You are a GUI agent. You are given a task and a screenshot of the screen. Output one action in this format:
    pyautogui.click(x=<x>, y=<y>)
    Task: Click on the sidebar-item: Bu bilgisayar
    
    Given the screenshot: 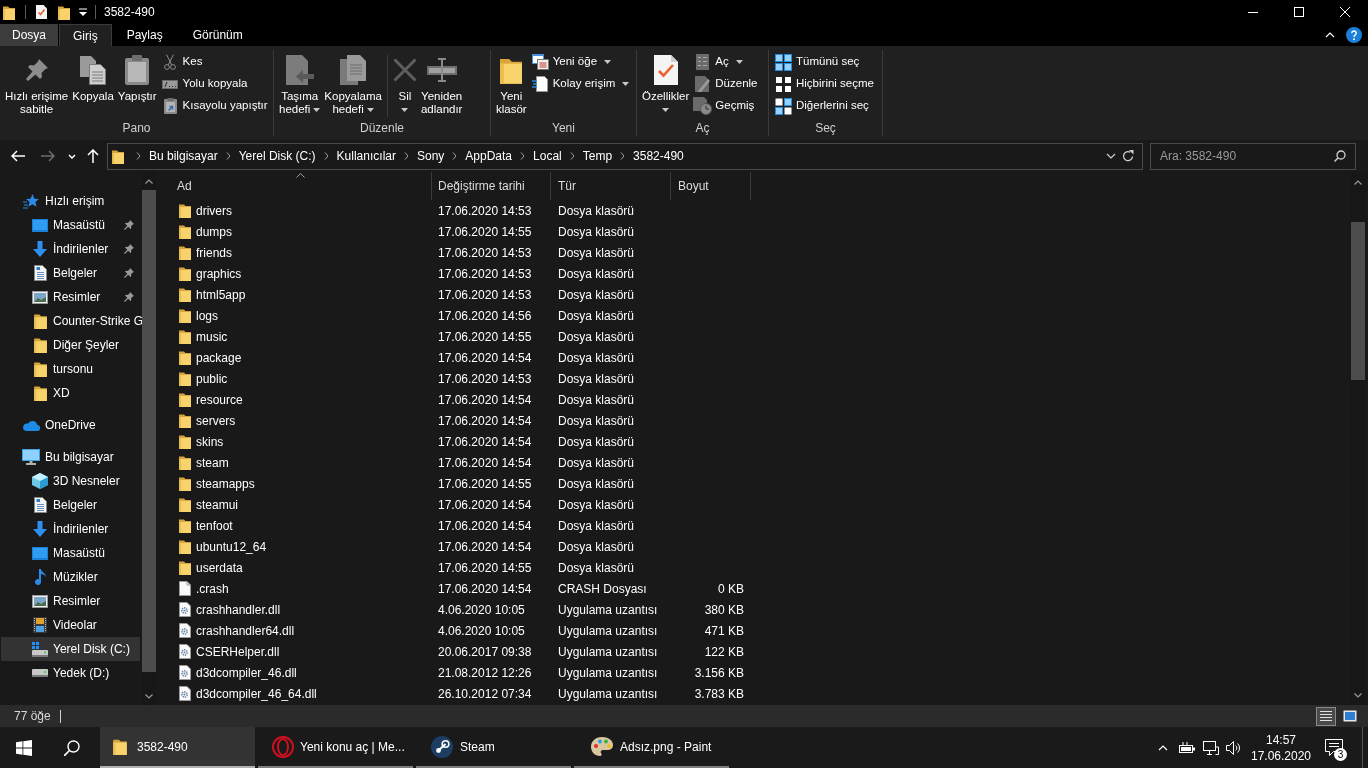 What is the action you would take?
    pyautogui.click(x=70, y=457)
    